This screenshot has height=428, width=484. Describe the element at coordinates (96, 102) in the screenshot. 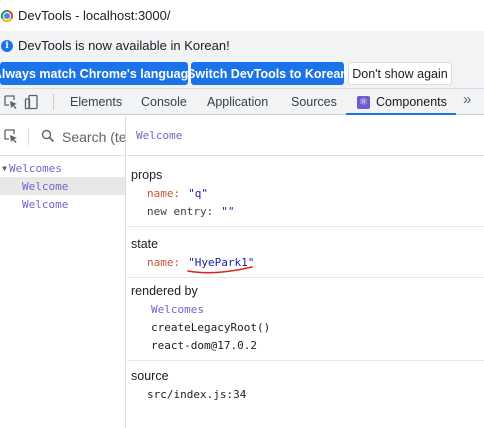

I see `tab-elements: Elements` at that location.